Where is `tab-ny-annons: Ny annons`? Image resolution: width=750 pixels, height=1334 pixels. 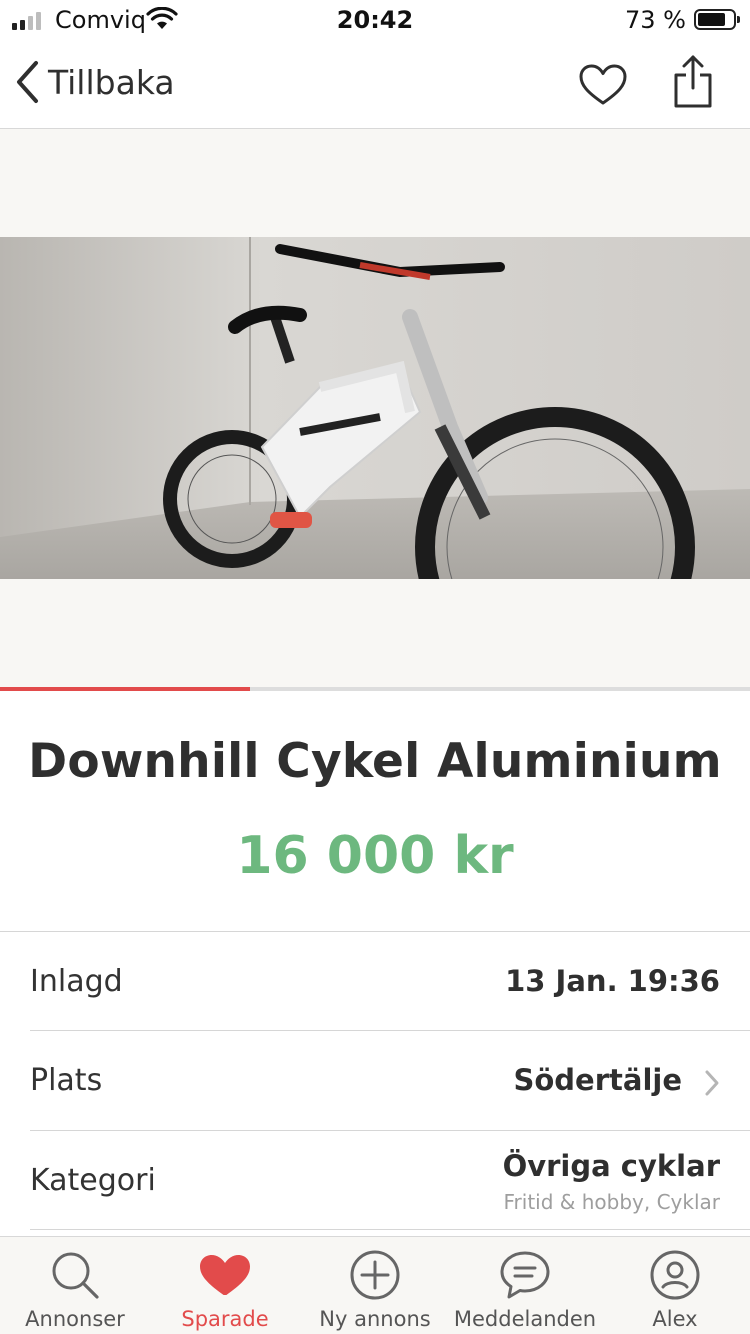
tab-ny-annons: Ny annons is located at coordinates (375, 1285).